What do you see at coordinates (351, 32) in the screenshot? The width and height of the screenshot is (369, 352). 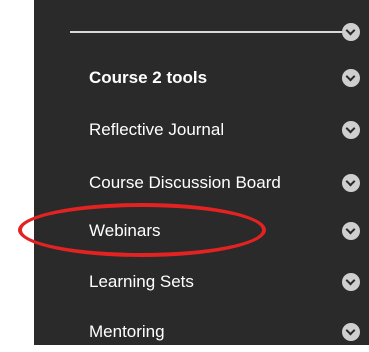 I see `collapse-chevron-icon` at bounding box center [351, 32].